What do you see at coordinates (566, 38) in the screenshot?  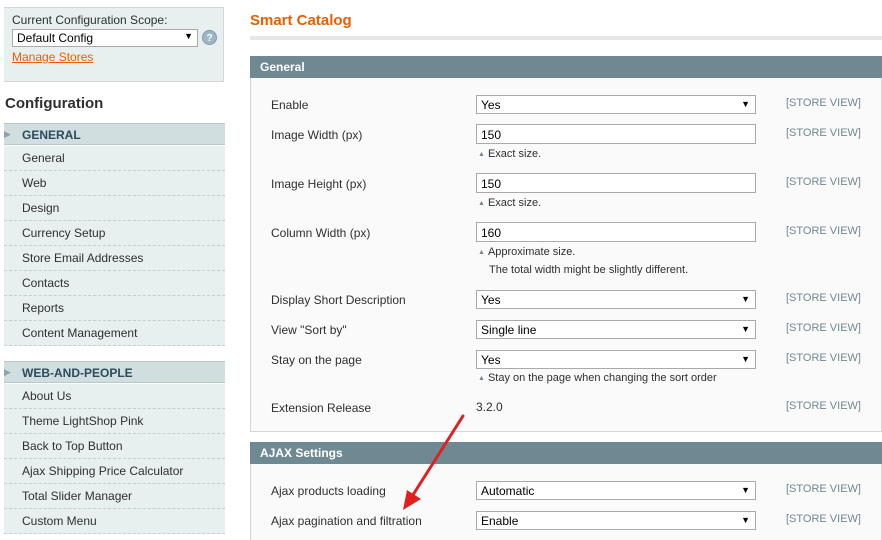 I see `title-divider` at bounding box center [566, 38].